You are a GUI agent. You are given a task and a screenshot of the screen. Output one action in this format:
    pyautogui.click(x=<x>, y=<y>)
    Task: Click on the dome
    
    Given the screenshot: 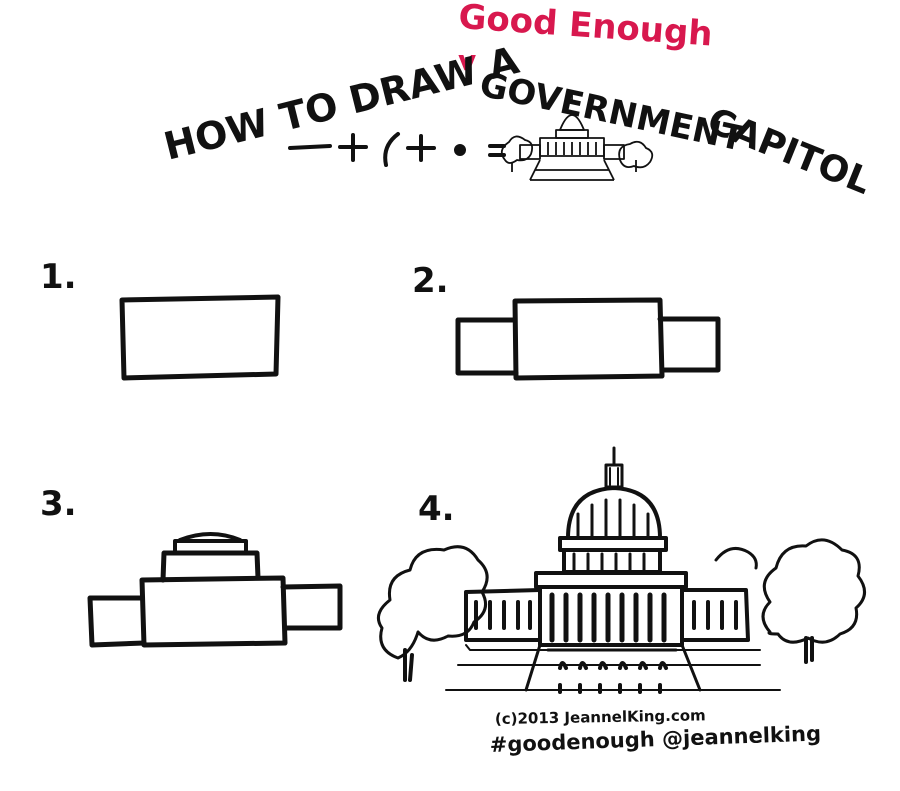 What is the action you would take?
    pyautogui.click(x=614, y=513)
    